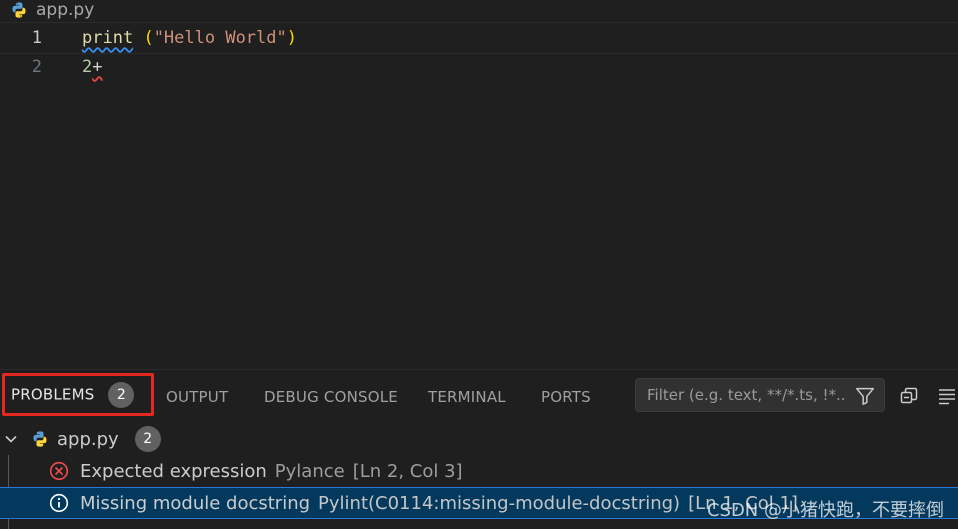  Describe the element at coordinates (121, 395) in the screenshot. I see `problems-count-badge: 2` at that location.